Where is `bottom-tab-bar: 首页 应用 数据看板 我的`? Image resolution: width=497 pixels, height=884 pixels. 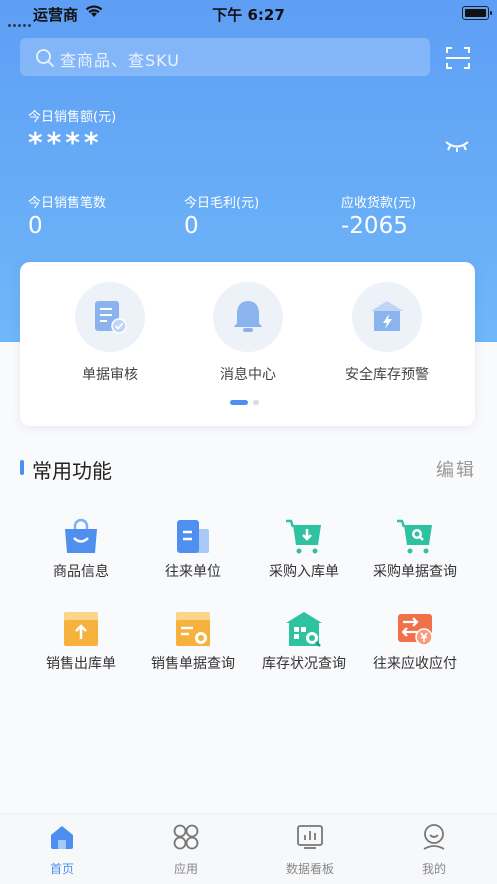
bottom-tab-bar: 首页 应用 数据看板 我的 is located at coordinates (248, 848).